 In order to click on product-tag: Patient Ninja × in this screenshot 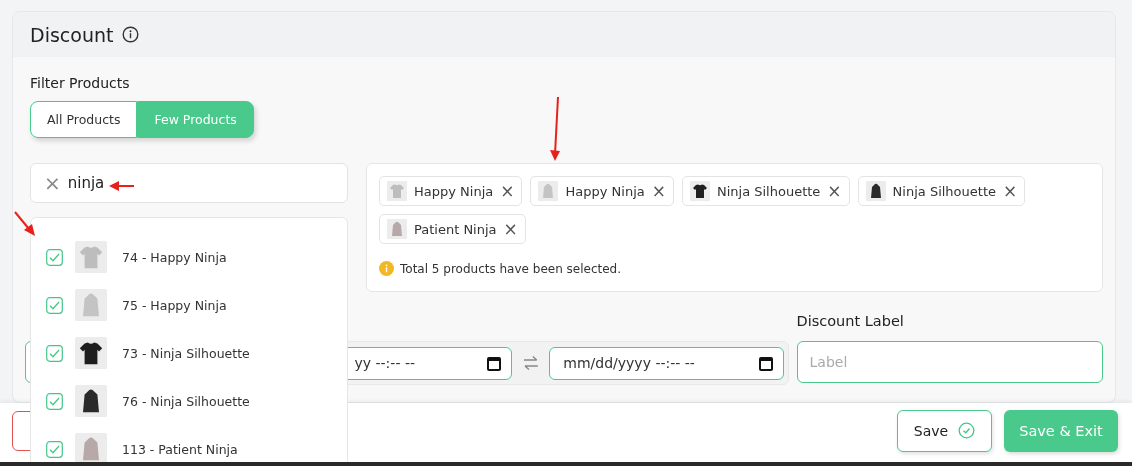, I will do `click(452, 229)`.